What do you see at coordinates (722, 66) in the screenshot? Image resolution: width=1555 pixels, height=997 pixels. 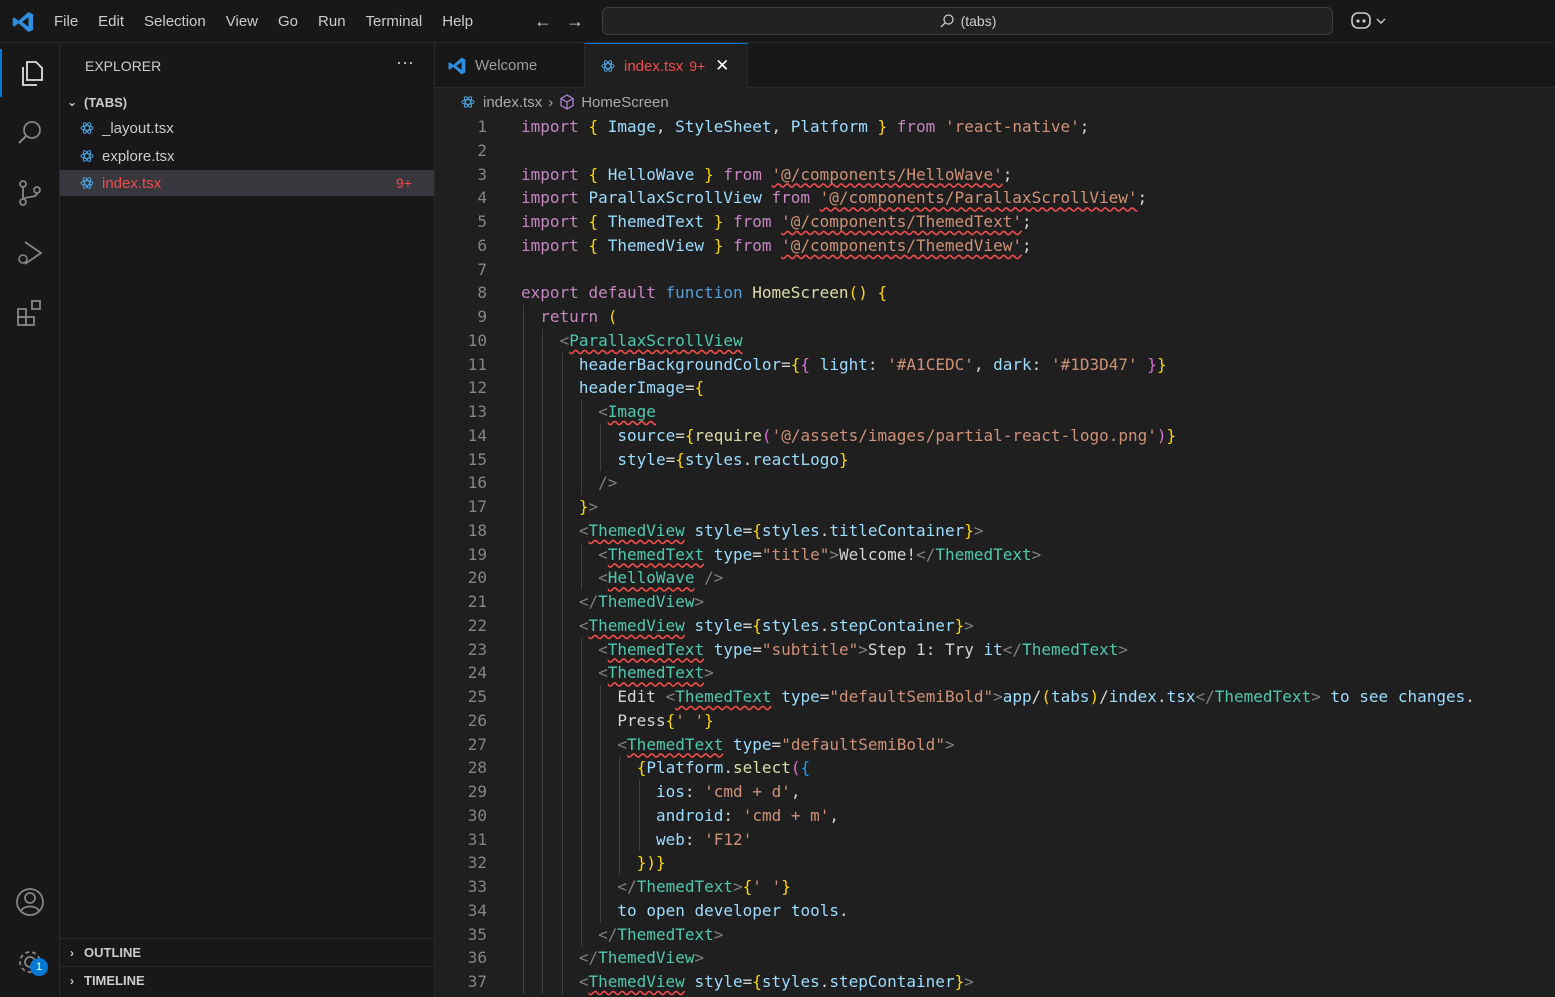 I see `close-icon: ✕` at bounding box center [722, 66].